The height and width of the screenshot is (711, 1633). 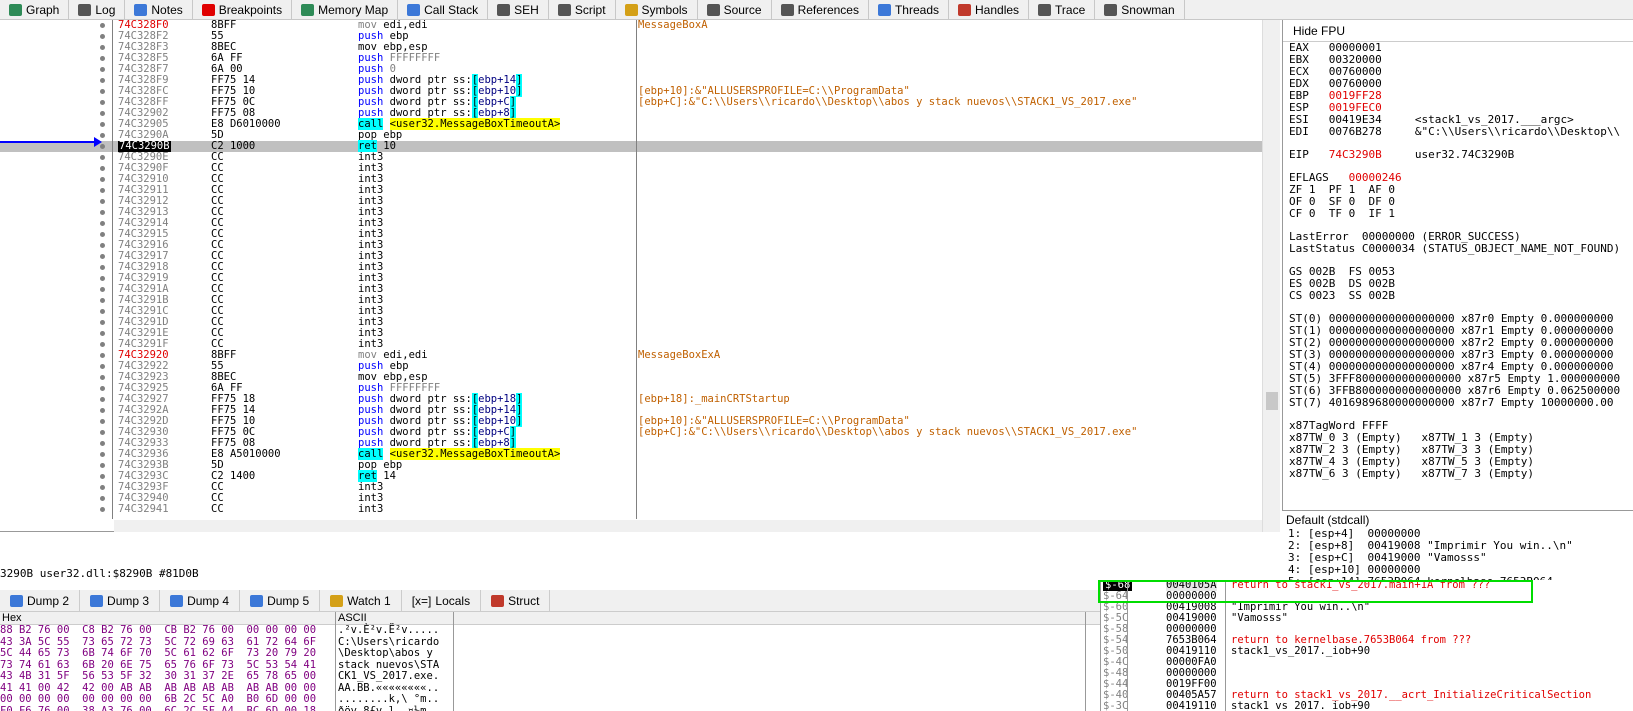 What do you see at coordinates (631, 278) in the screenshot?
I see `disassembly-row: 74C32919 CC int3` at bounding box center [631, 278].